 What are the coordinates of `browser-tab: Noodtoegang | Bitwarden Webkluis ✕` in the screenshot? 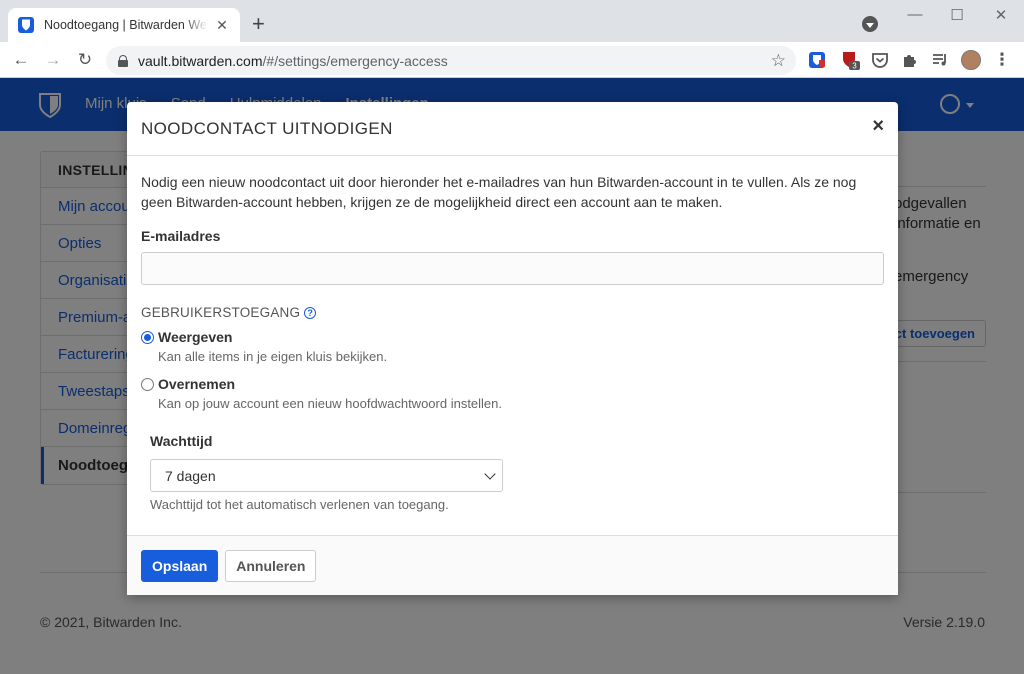 It's located at (124, 25).